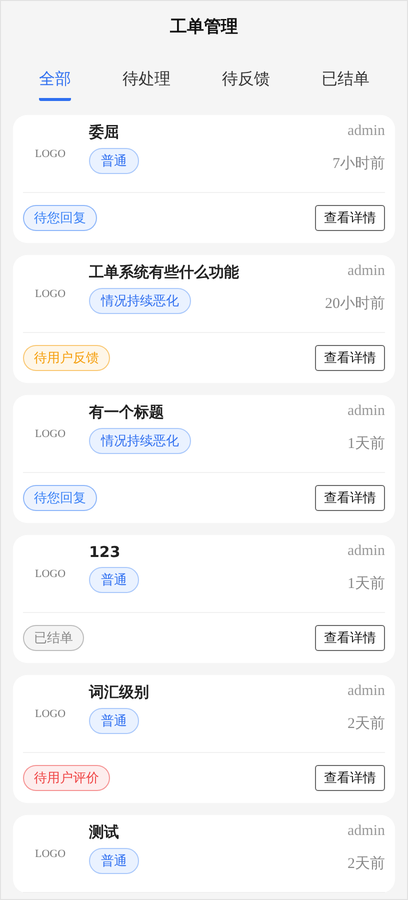  I want to click on status-tag: 已结单, so click(53, 638).